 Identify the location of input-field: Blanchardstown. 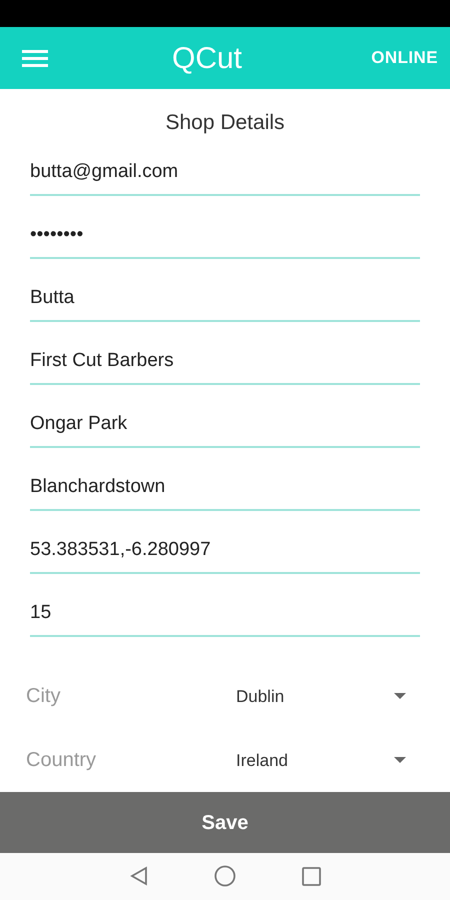
(225, 488).